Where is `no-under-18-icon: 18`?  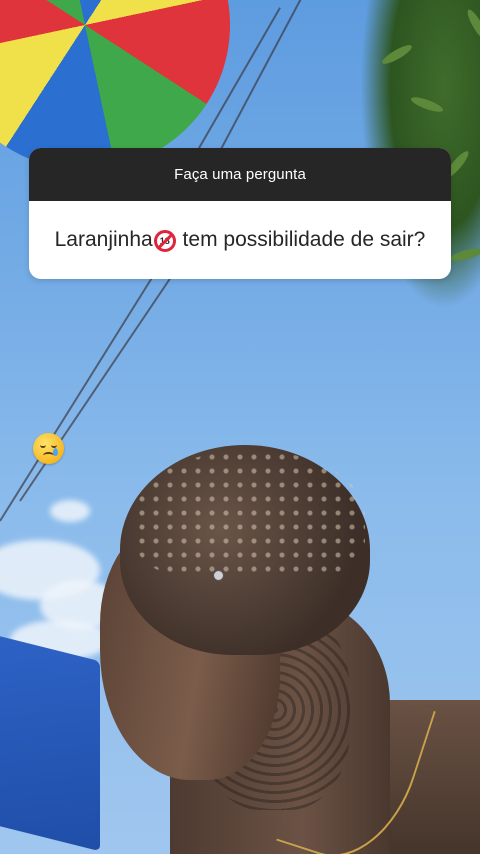
no-under-18-icon: 18 is located at coordinates (164, 241).